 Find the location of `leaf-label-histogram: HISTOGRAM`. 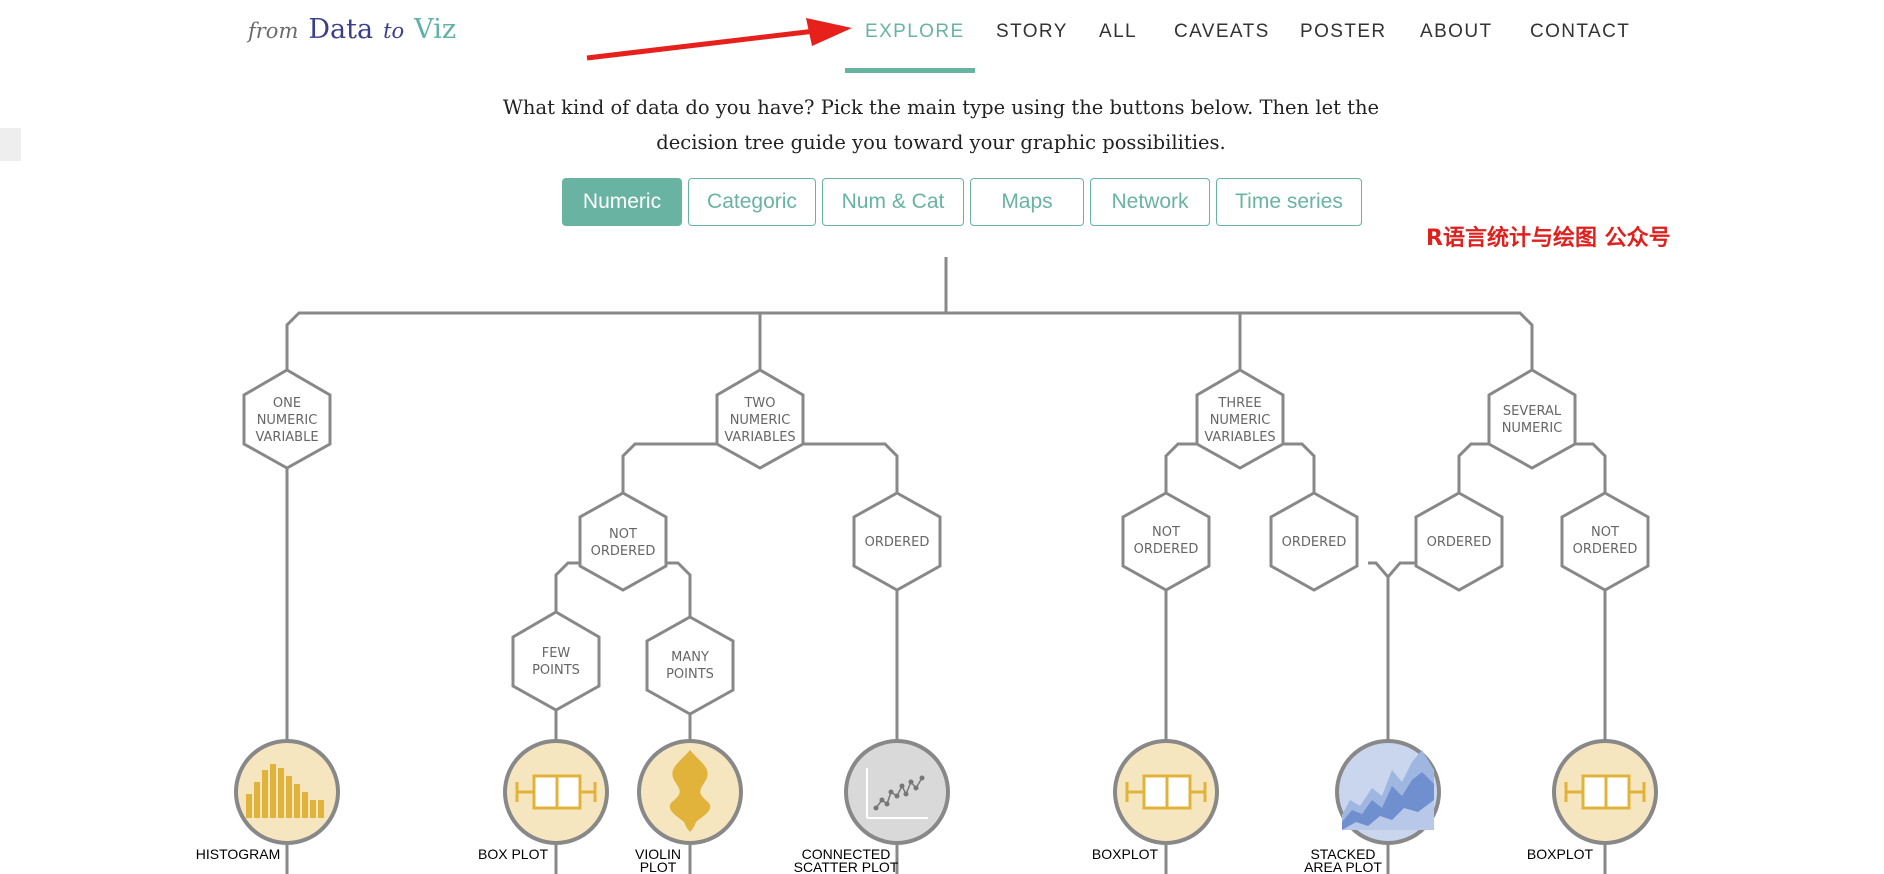

leaf-label-histogram: HISTOGRAM is located at coordinates (238, 854).